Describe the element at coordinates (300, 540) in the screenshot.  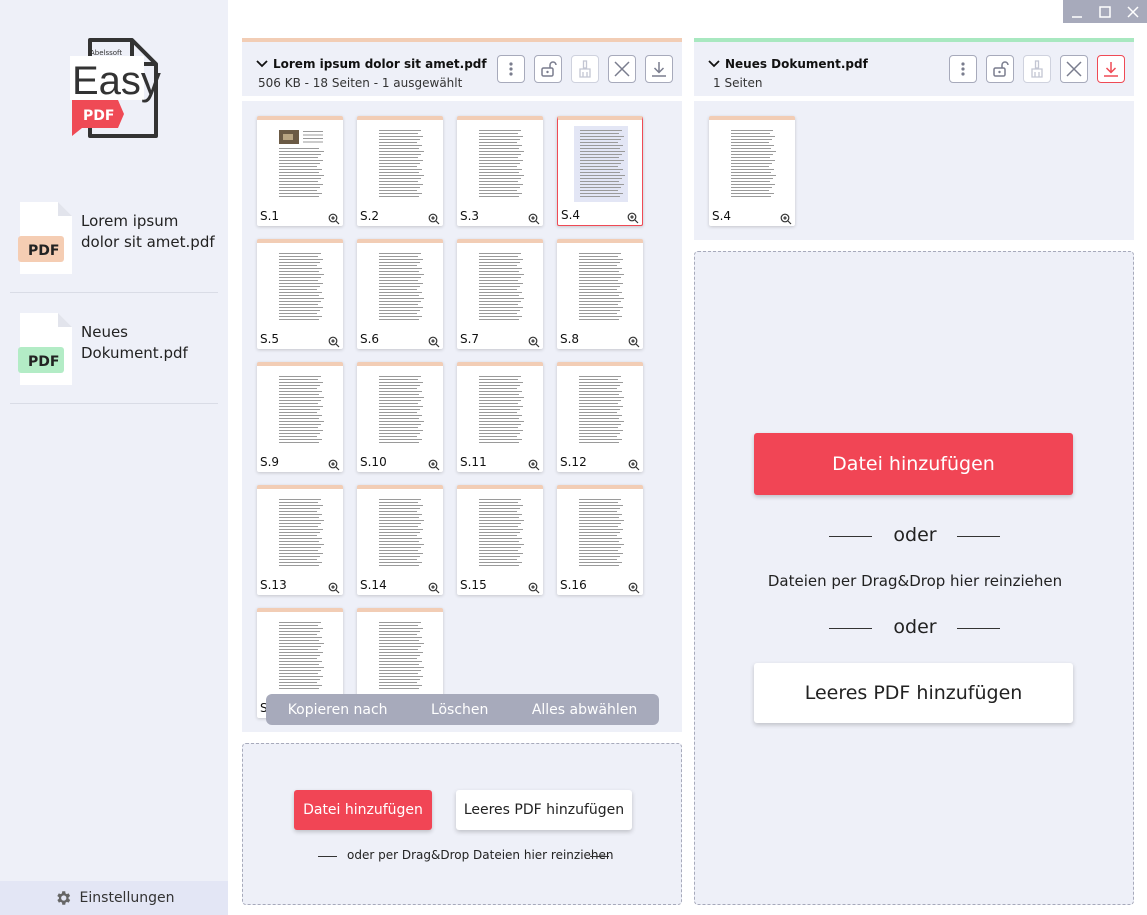
I see `page-thumbnail: S.13` at that location.